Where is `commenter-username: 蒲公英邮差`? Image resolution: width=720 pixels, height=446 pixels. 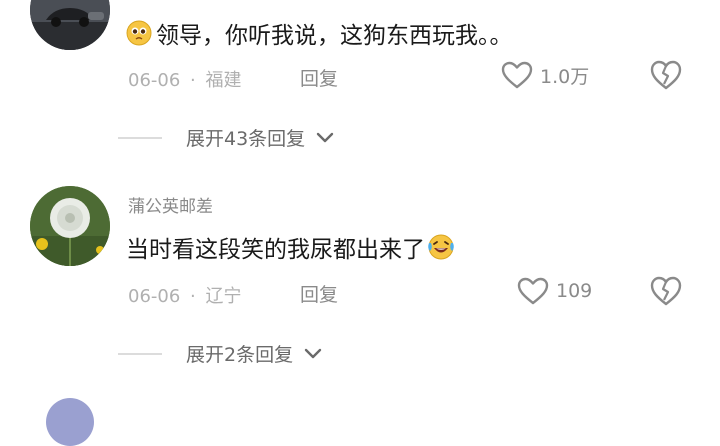 commenter-username: 蒲公英邮差 is located at coordinates (170, 204).